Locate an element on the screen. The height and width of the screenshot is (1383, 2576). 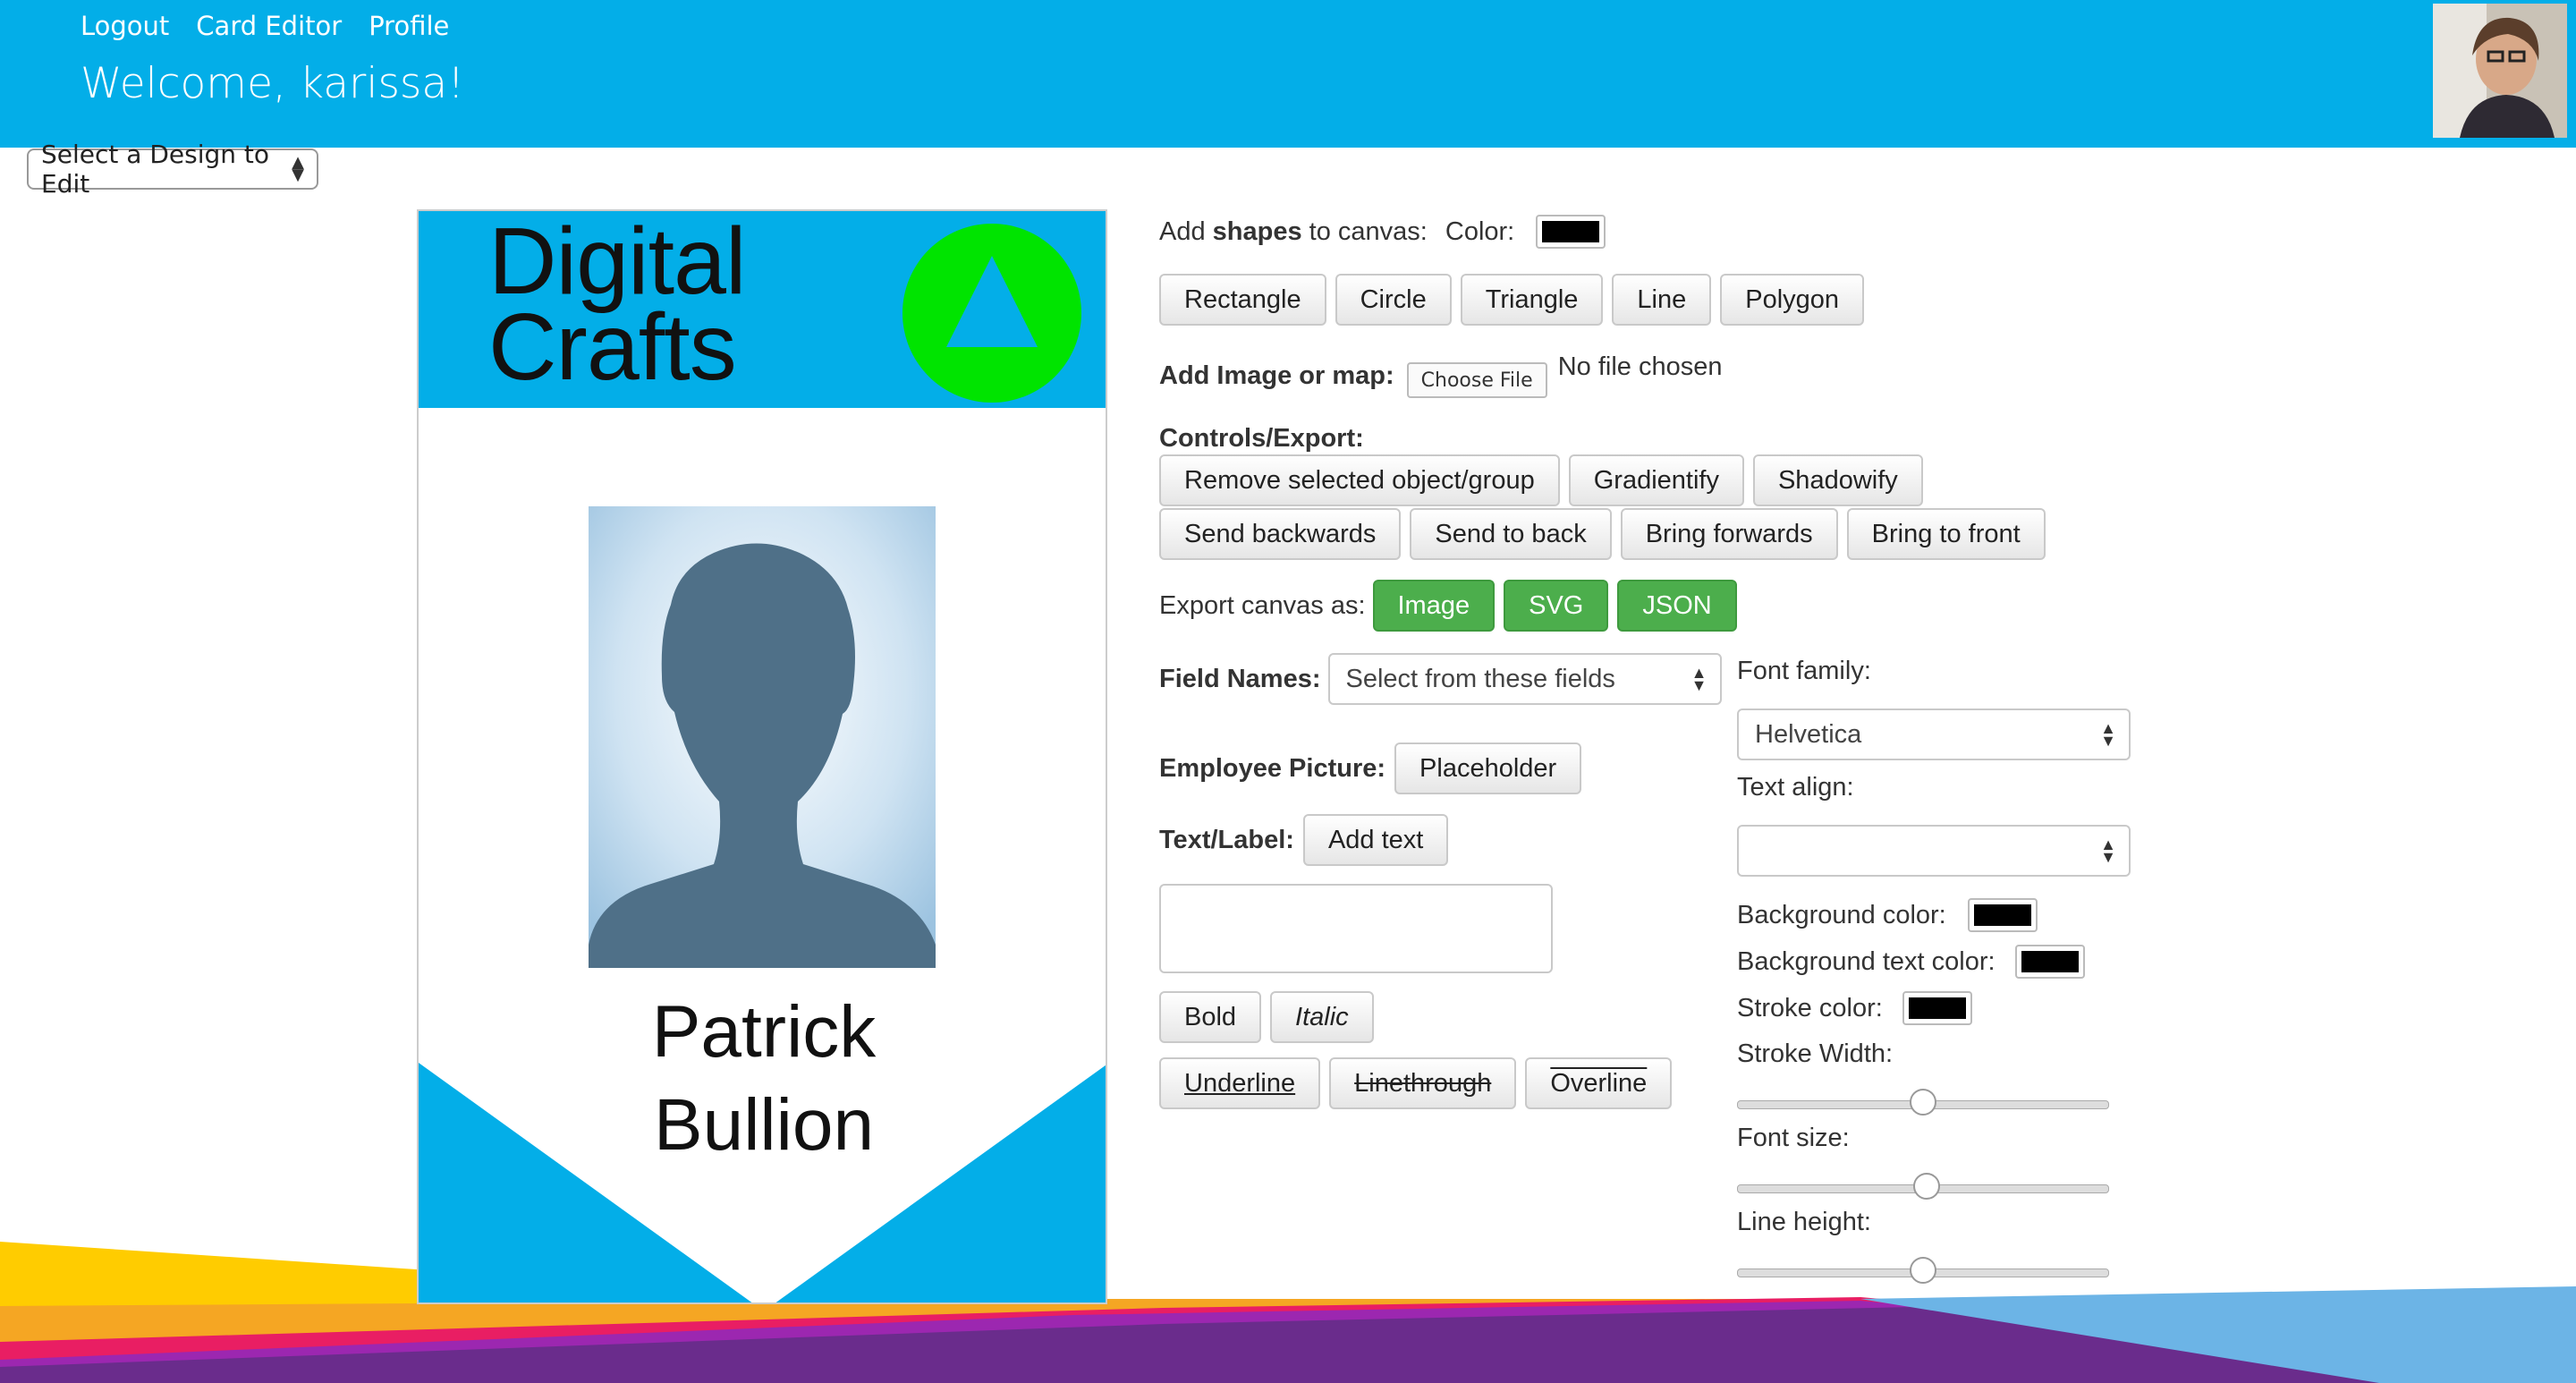
text-align-label: Text align: is located at coordinates (1795, 788).